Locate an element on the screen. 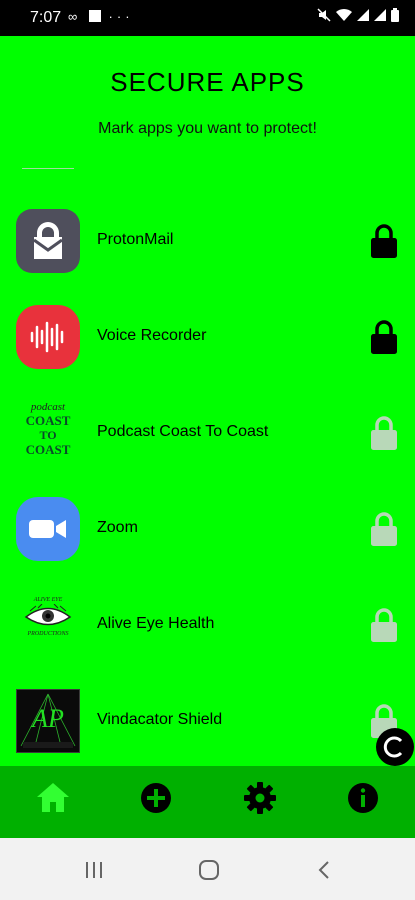  status-system-icons is located at coordinates (358, 15).